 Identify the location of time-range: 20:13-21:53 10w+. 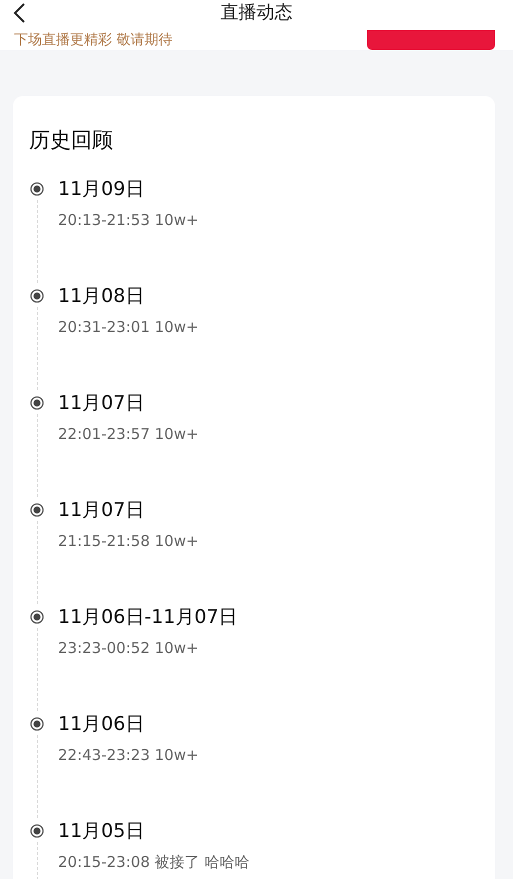
(128, 220).